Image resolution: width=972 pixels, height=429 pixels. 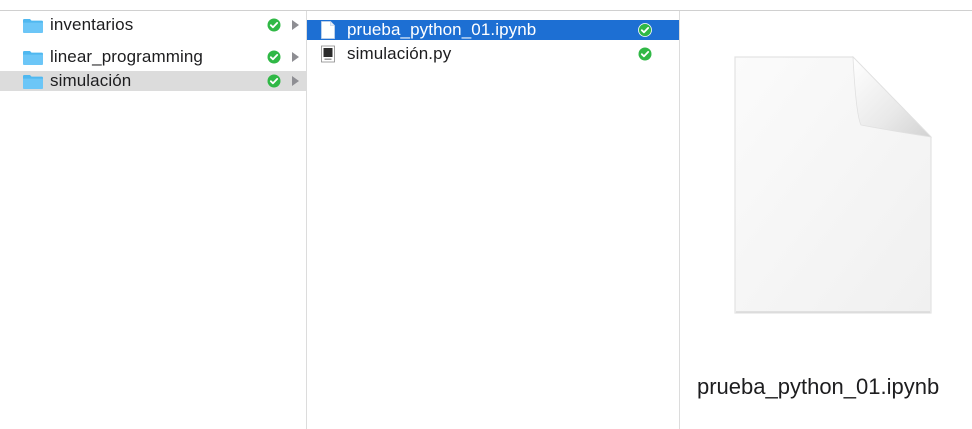 I want to click on python-script-icon, so click(x=328, y=54).